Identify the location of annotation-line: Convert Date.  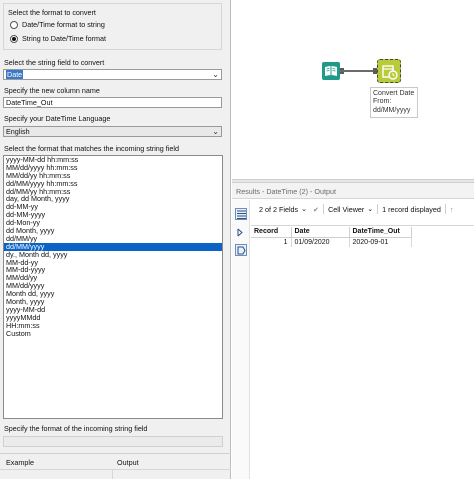
(394, 93).